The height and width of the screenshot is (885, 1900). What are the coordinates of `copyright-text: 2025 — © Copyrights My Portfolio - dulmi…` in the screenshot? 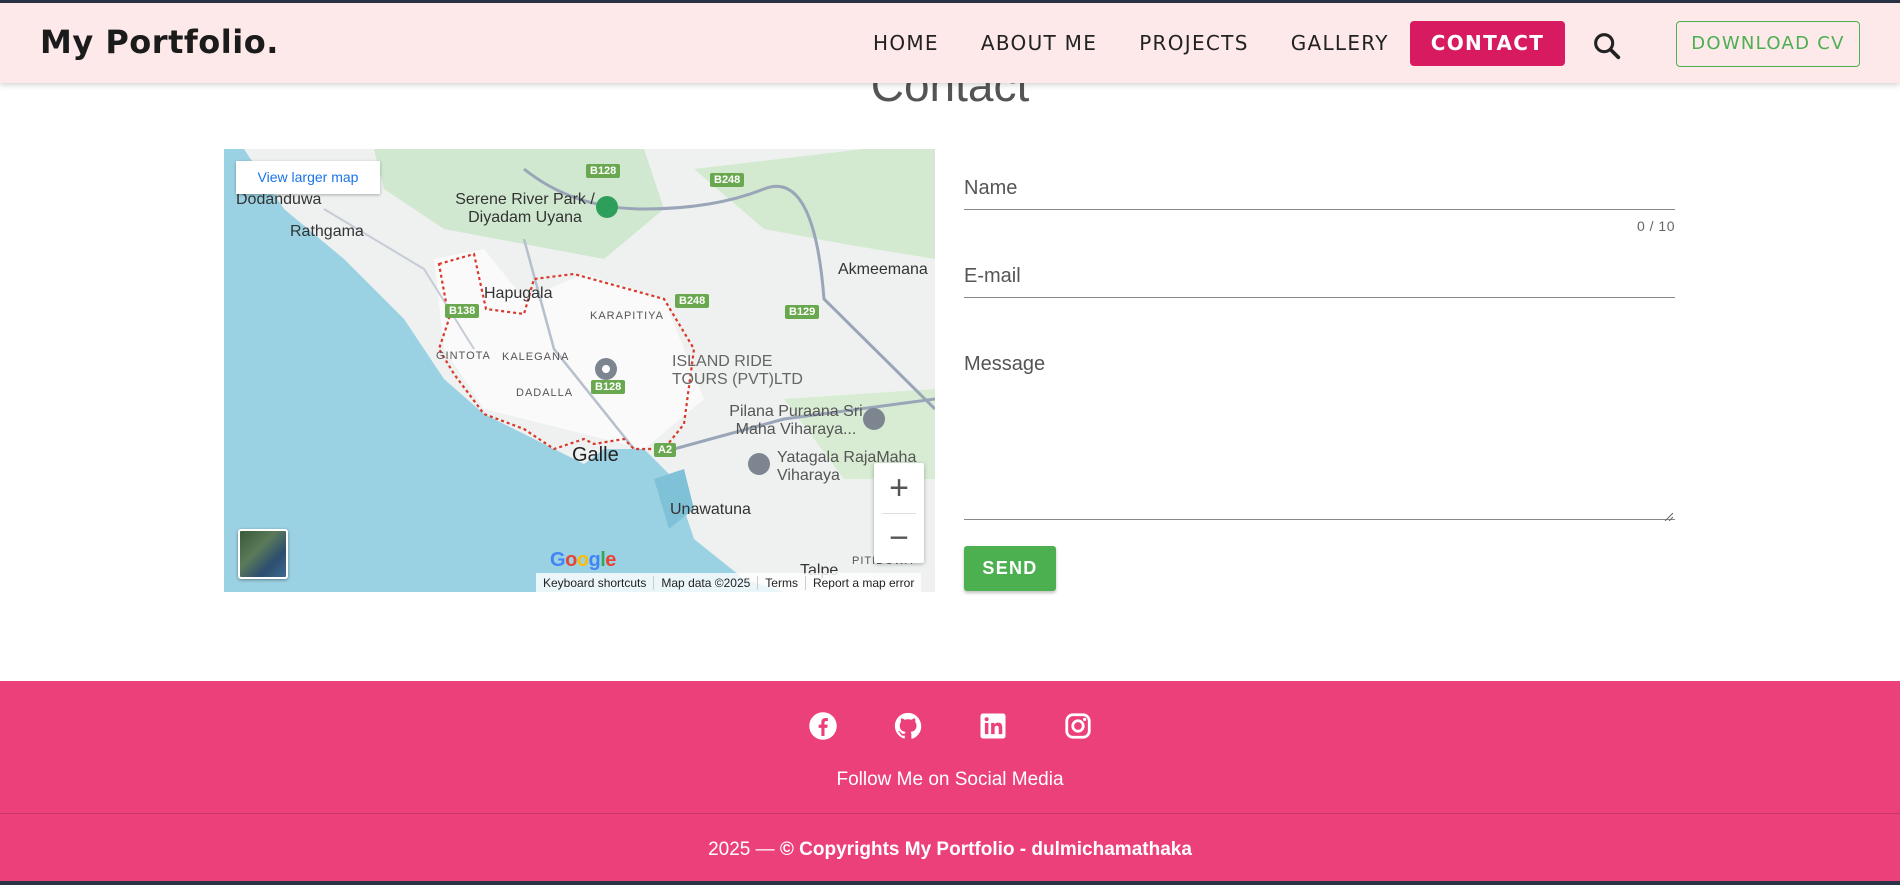 It's located at (950, 850).